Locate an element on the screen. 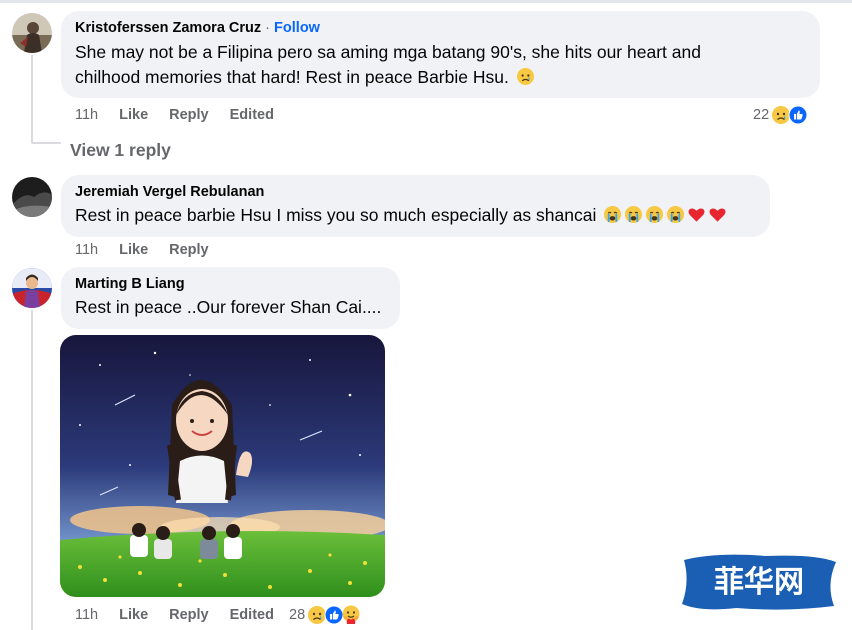 This screenshot has width=852, height=630. like-emoji-icon is located at coordinates (798, 115).